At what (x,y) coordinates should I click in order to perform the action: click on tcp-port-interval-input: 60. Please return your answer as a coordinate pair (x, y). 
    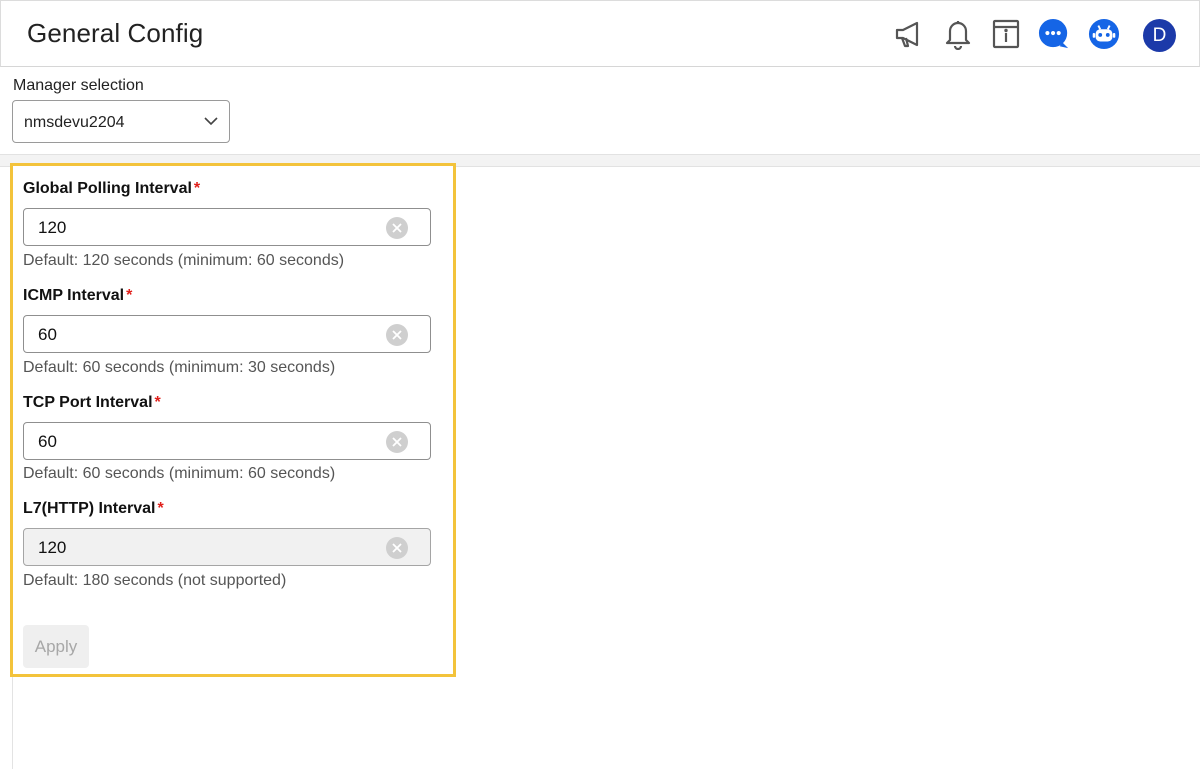
    Looking at the image, I should click on (227, 441).